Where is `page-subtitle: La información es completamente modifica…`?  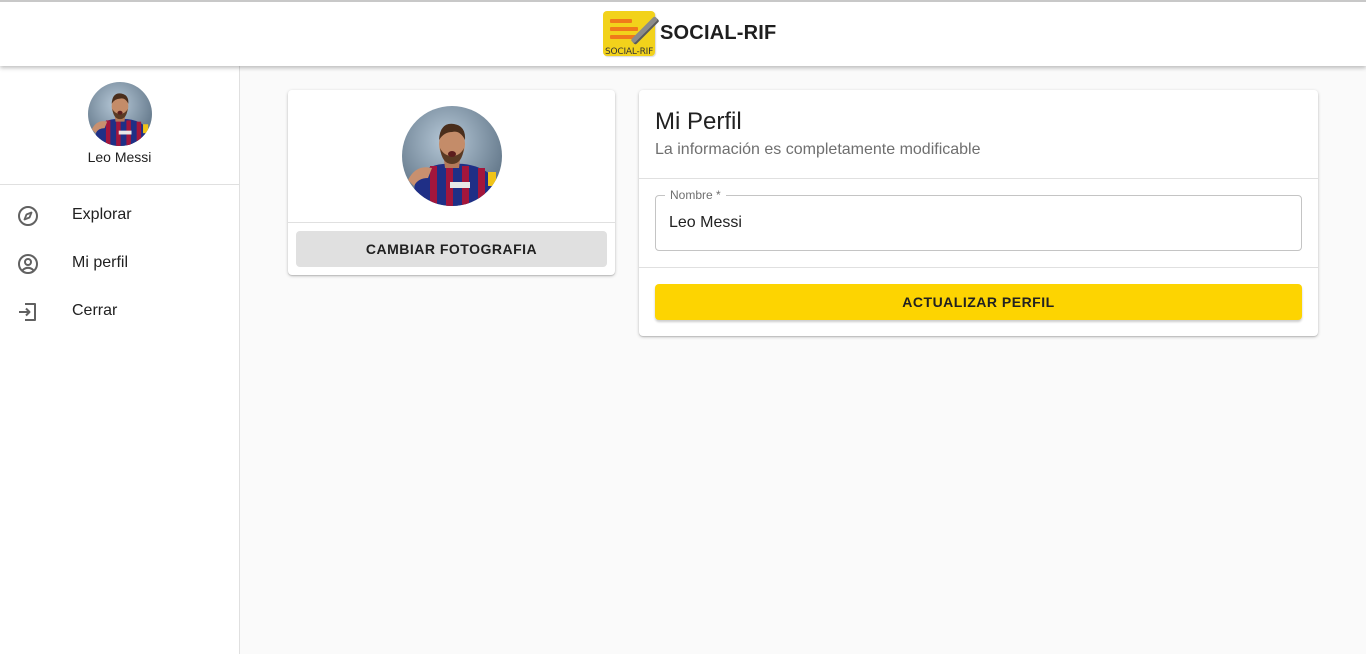
page-subtitle: La información es completamente modifica… is located at coordinates (818, 149).